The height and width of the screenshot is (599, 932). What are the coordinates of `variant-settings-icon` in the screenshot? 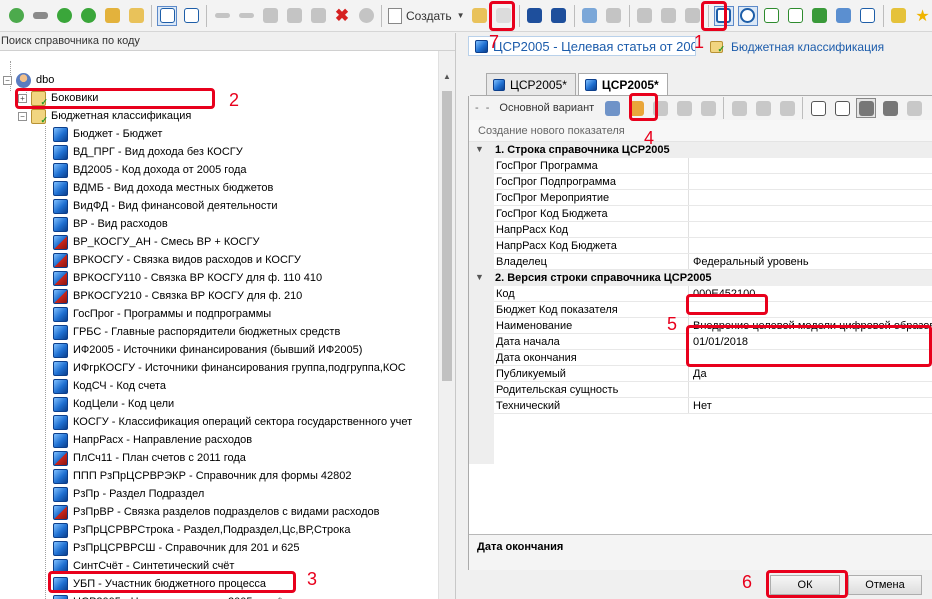 It's located at (612, 108).